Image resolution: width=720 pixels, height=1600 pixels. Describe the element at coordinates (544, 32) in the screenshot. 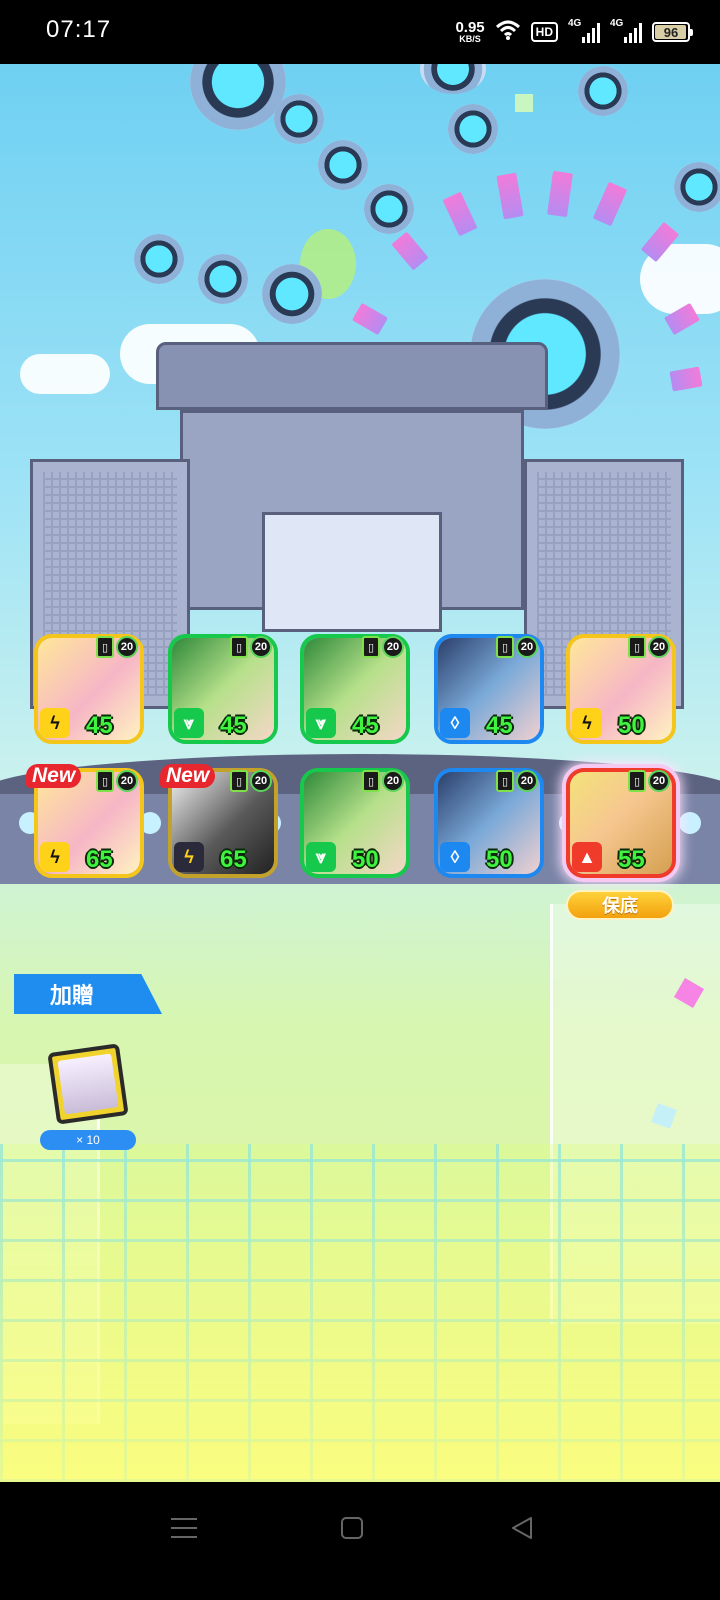

I see `hd-voice-icon: HD` at that location.